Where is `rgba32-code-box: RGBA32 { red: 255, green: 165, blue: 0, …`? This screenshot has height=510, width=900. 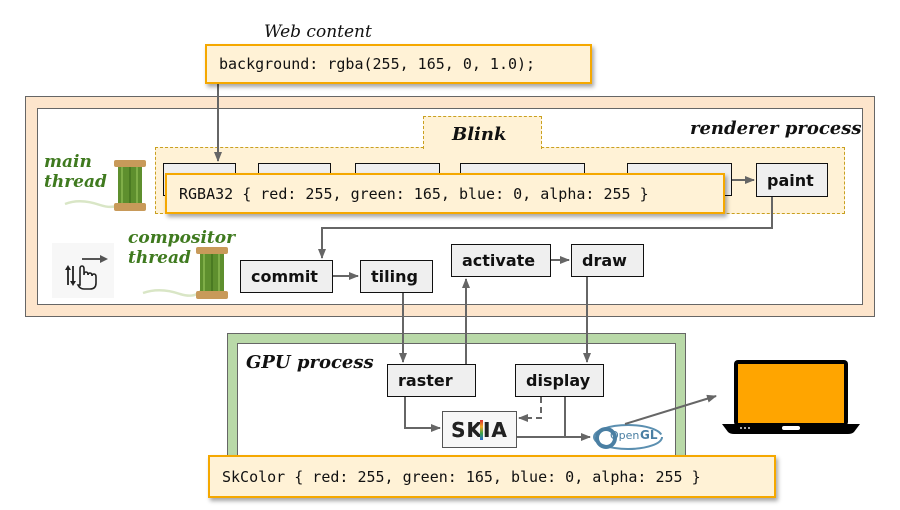
rgba32-code-box: RGBA32 { red: 255, green: 165, blue: 0, … is located at coordinates (445, 193).